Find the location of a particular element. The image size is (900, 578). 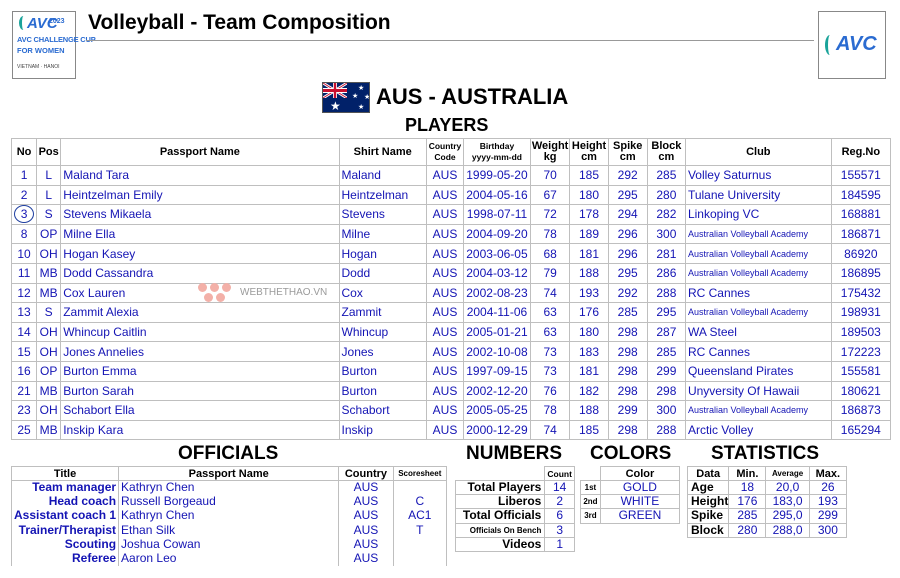

player-height: 189 is located at coordinates (589, 234).